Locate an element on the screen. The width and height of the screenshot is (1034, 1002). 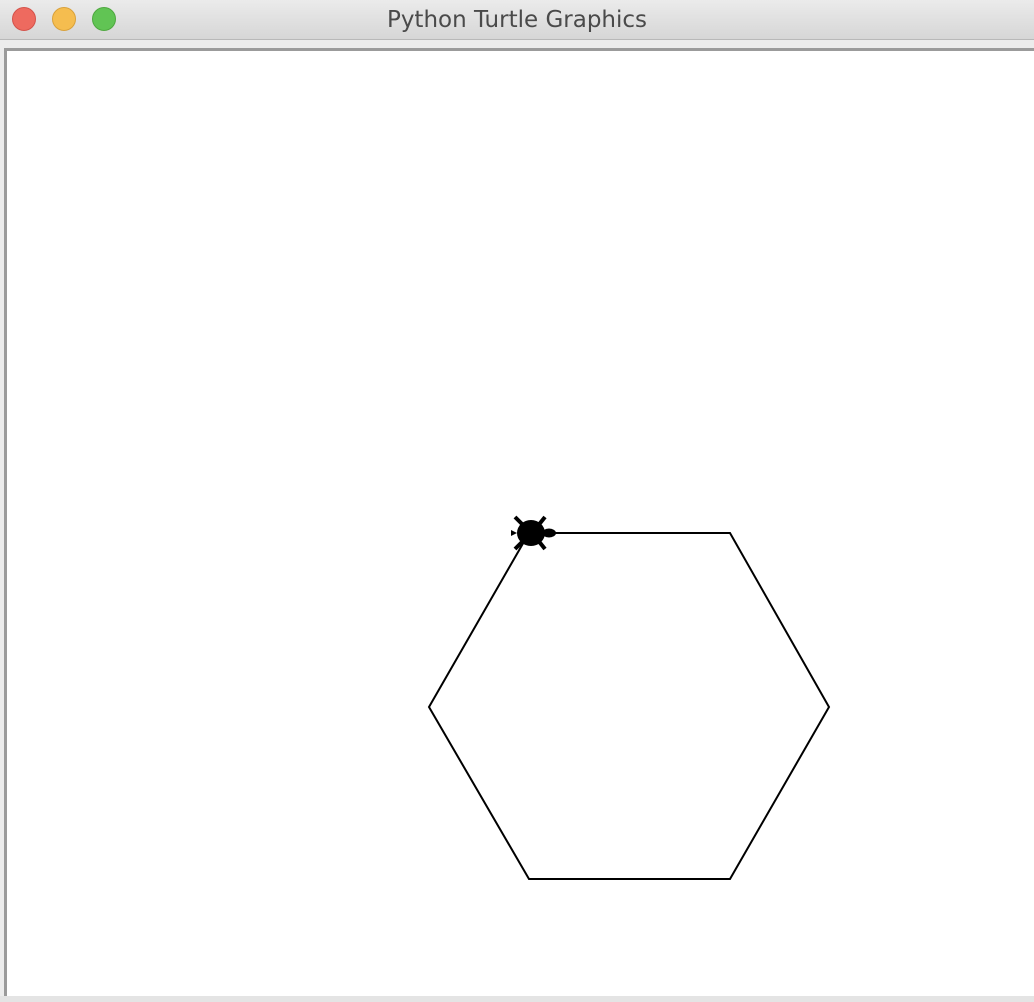
title-bar: Python Turtle Graphics is located at coordinates (517, 20).